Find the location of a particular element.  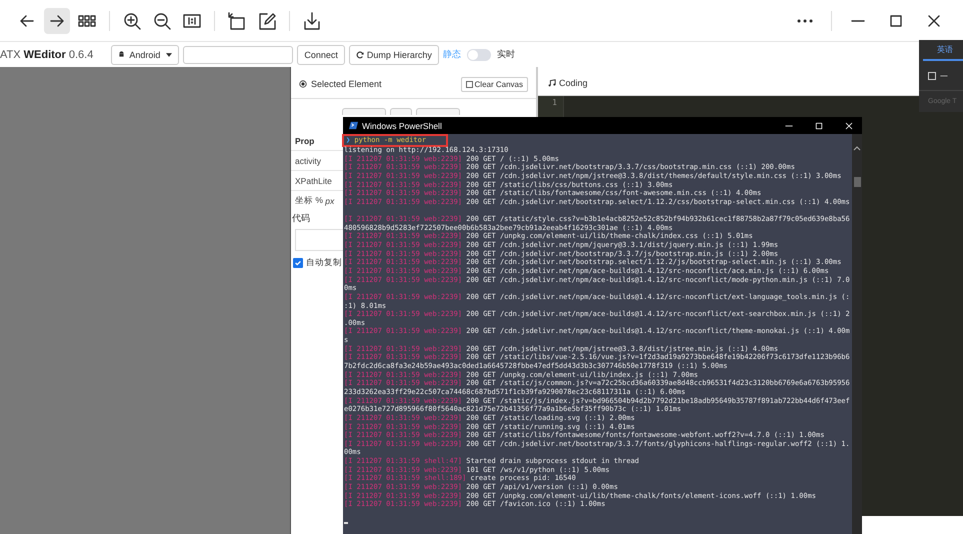

panel-title: Selected Element is located at coordinates (346, 84).